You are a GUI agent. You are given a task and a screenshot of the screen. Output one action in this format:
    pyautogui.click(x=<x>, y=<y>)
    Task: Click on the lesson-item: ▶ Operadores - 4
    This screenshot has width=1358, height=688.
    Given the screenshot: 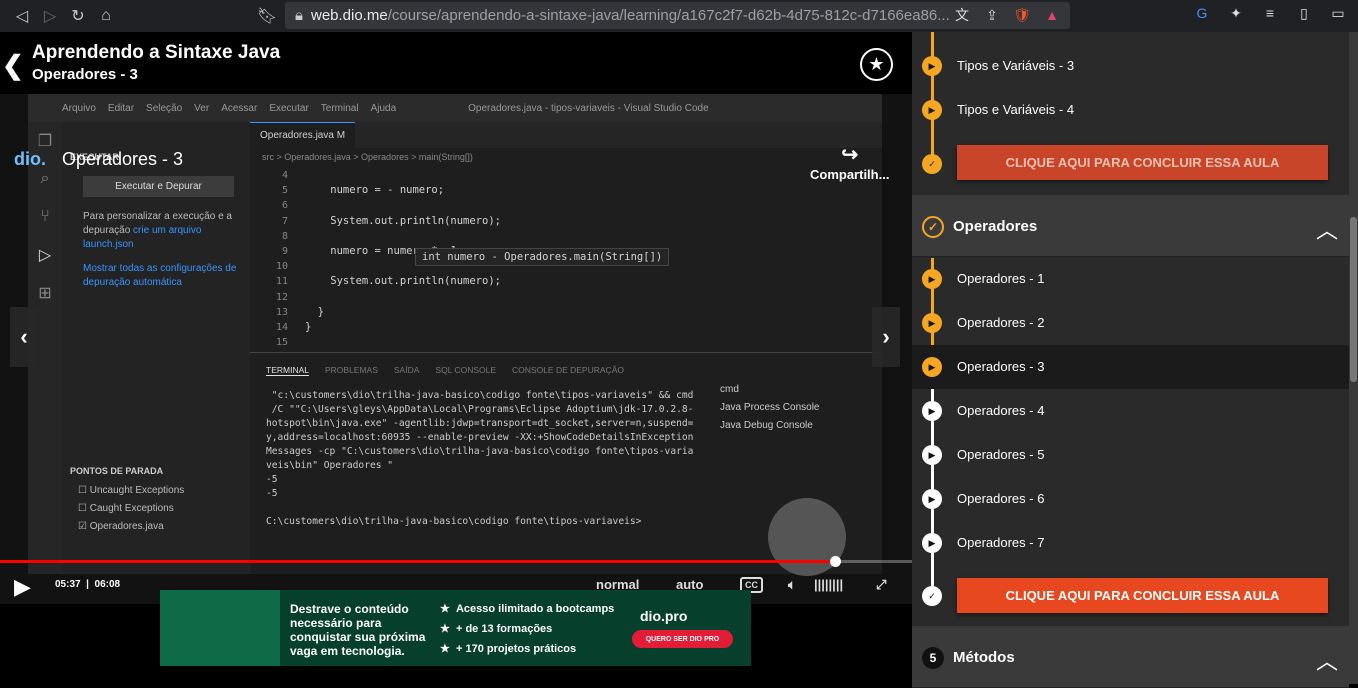 What is the action you would take?
    pyautogui.click(x=1130, y=411)
    